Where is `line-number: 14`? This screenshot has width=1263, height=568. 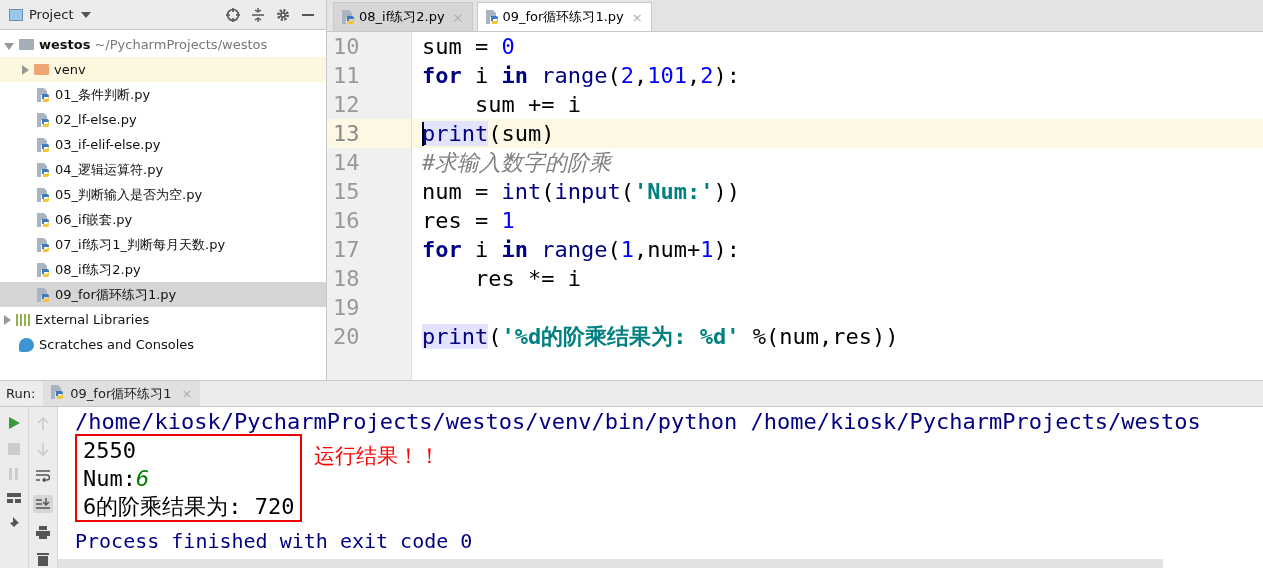
line-number: 14 is located at coordinates (346, 163).